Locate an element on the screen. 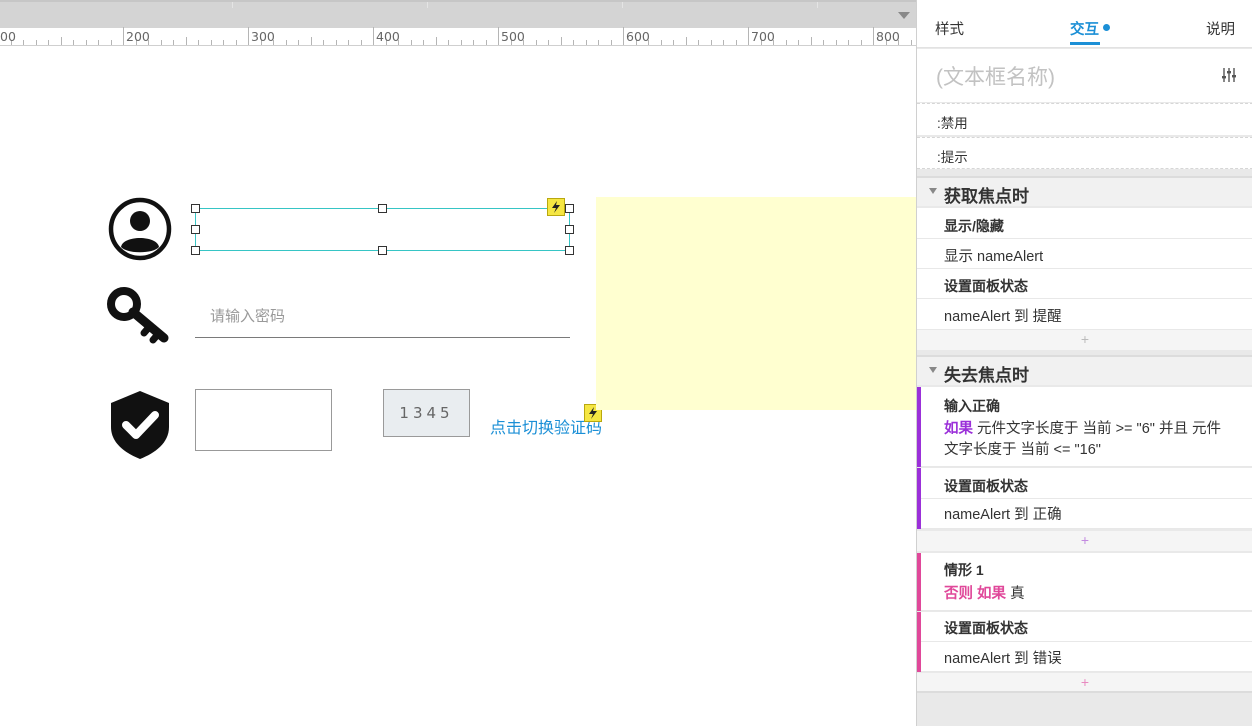 The height and width of the screenshot is (726, 1252). resize-handle-tl is located at coordinates (195, 208).